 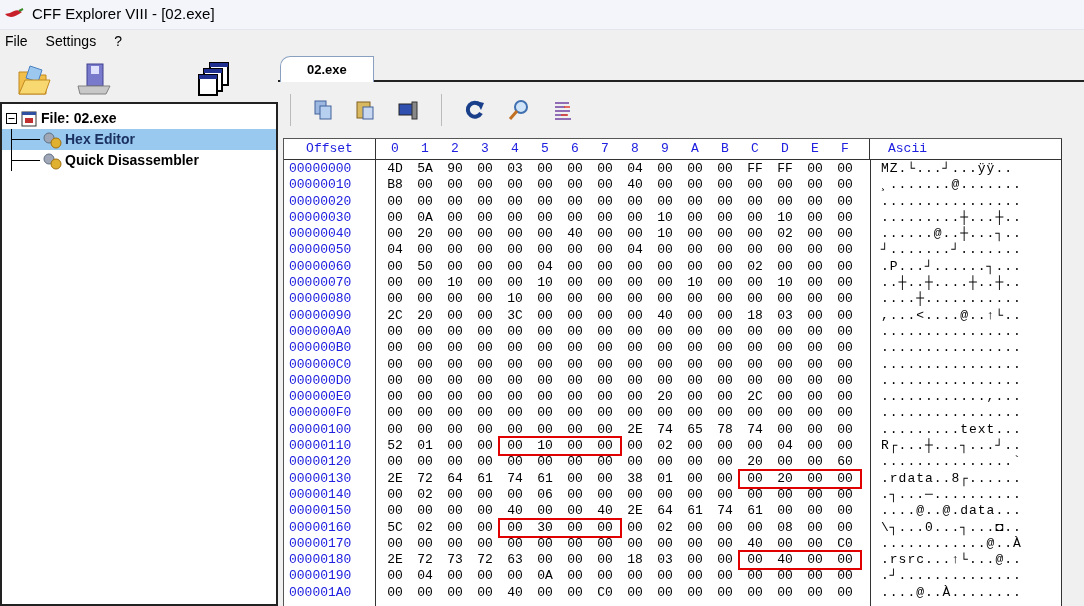 I want to click on hex-byte: 2E, so click(x=635, y=430).